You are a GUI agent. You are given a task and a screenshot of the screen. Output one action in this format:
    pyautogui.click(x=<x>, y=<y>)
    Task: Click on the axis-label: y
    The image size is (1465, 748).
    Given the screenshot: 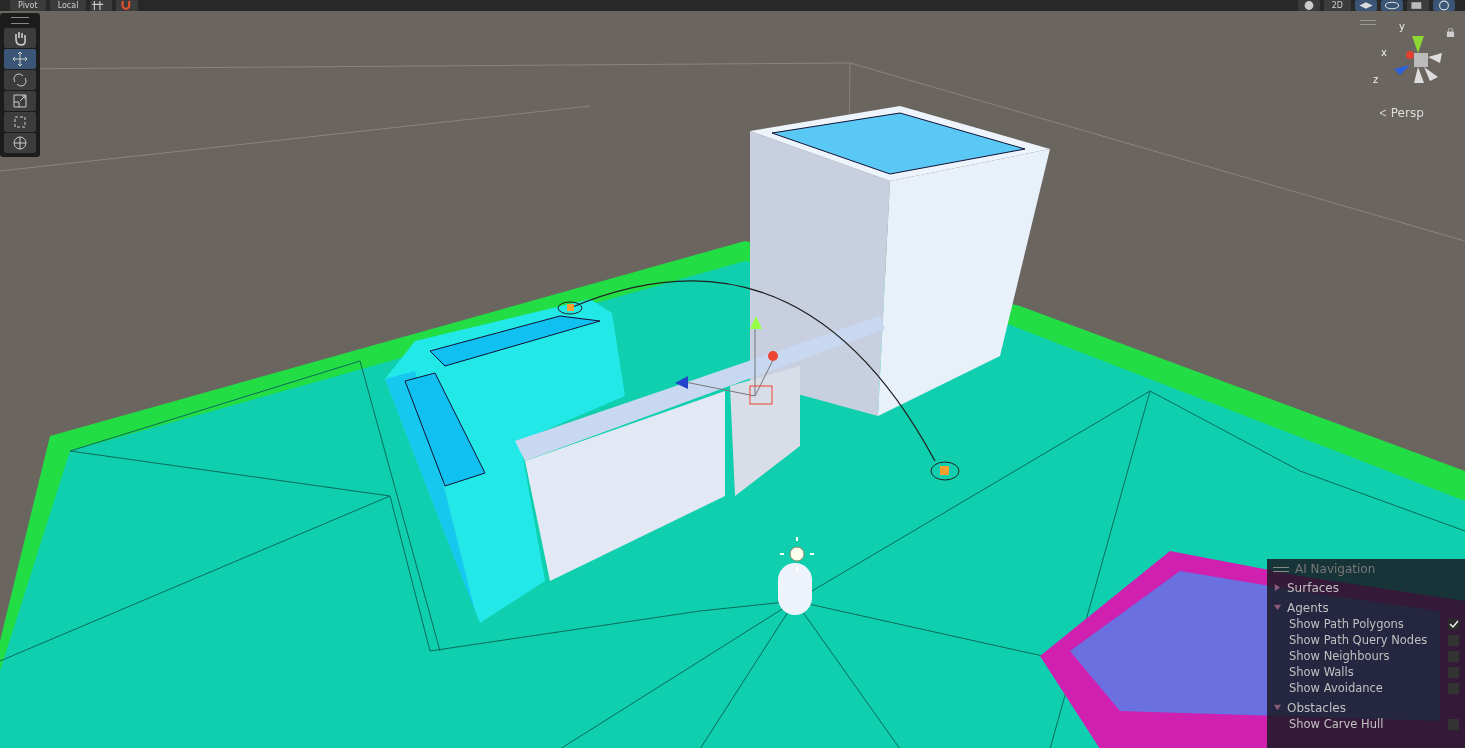 What is the action you would take?
    pyautogui.click(x=1402, y=26)
    